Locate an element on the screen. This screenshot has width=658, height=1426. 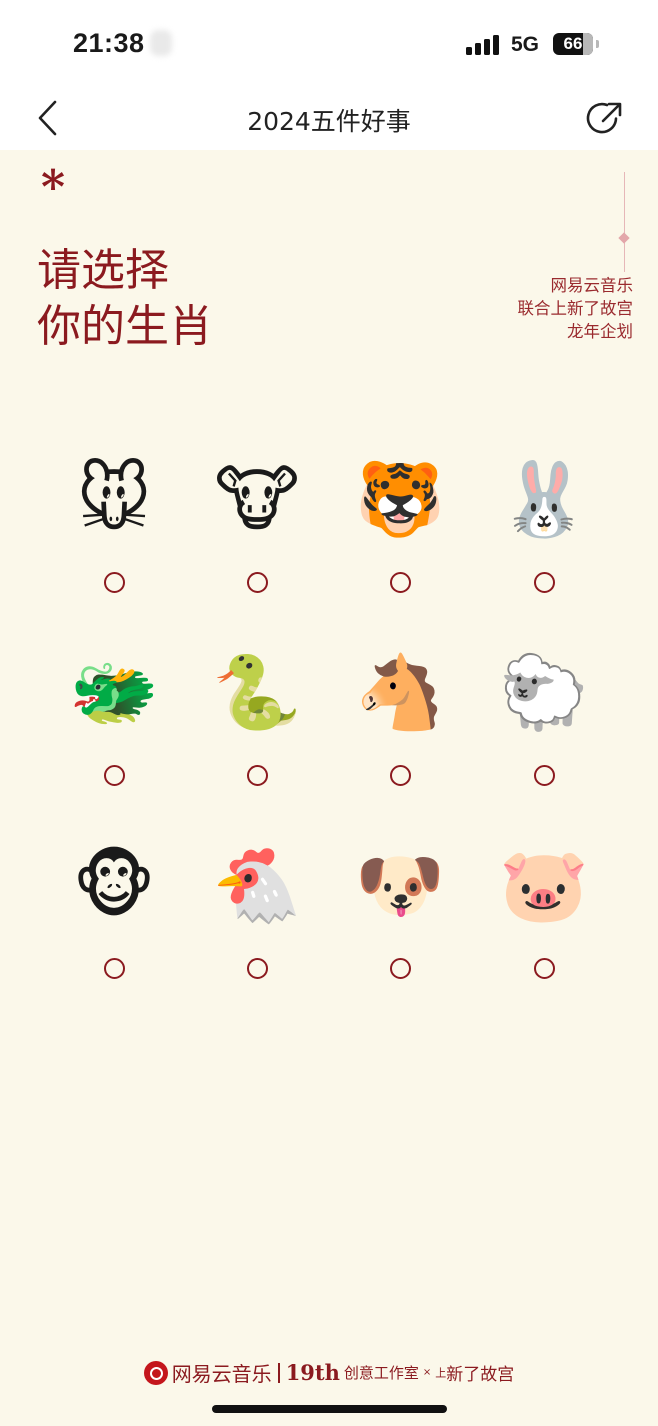
zodiac-emoji-icon: 🐵 is located at coordinates (114, 885).